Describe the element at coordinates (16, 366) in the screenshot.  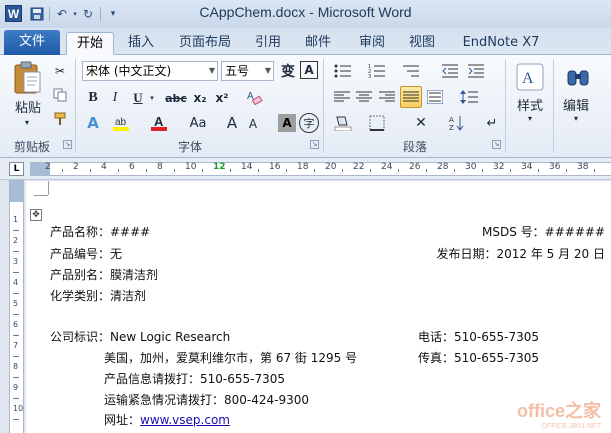
I see `vertical-ruler-label: 8` at that location.